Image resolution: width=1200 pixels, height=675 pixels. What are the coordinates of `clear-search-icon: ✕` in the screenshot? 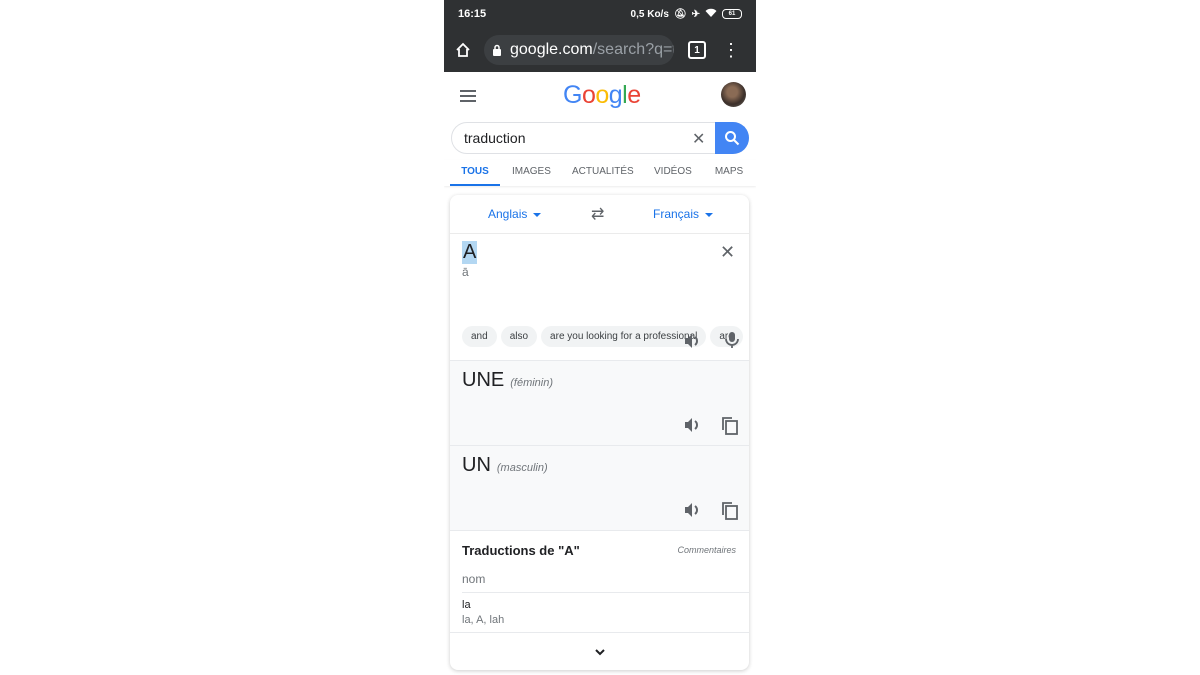 It's located at (698, 139).